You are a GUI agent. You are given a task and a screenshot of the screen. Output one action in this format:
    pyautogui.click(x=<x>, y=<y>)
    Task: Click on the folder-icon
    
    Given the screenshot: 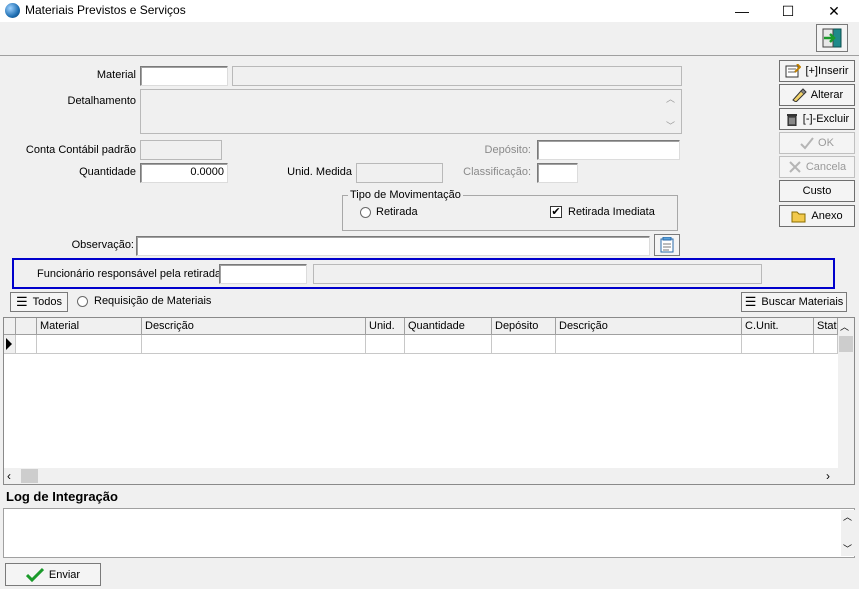 What is the action you would take?
    pyautogui.click(x=798, y=216)
    